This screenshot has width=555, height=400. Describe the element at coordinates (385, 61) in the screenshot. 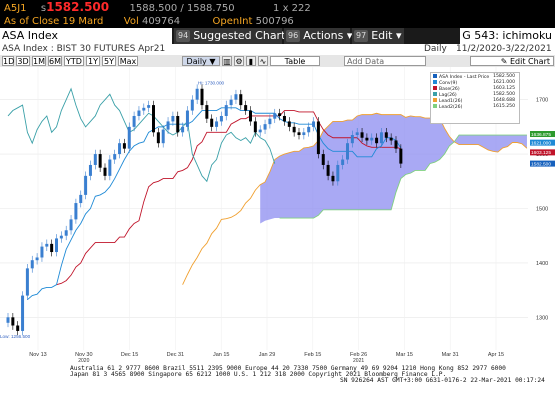

I see `add-data-input: Add Data` at that location.